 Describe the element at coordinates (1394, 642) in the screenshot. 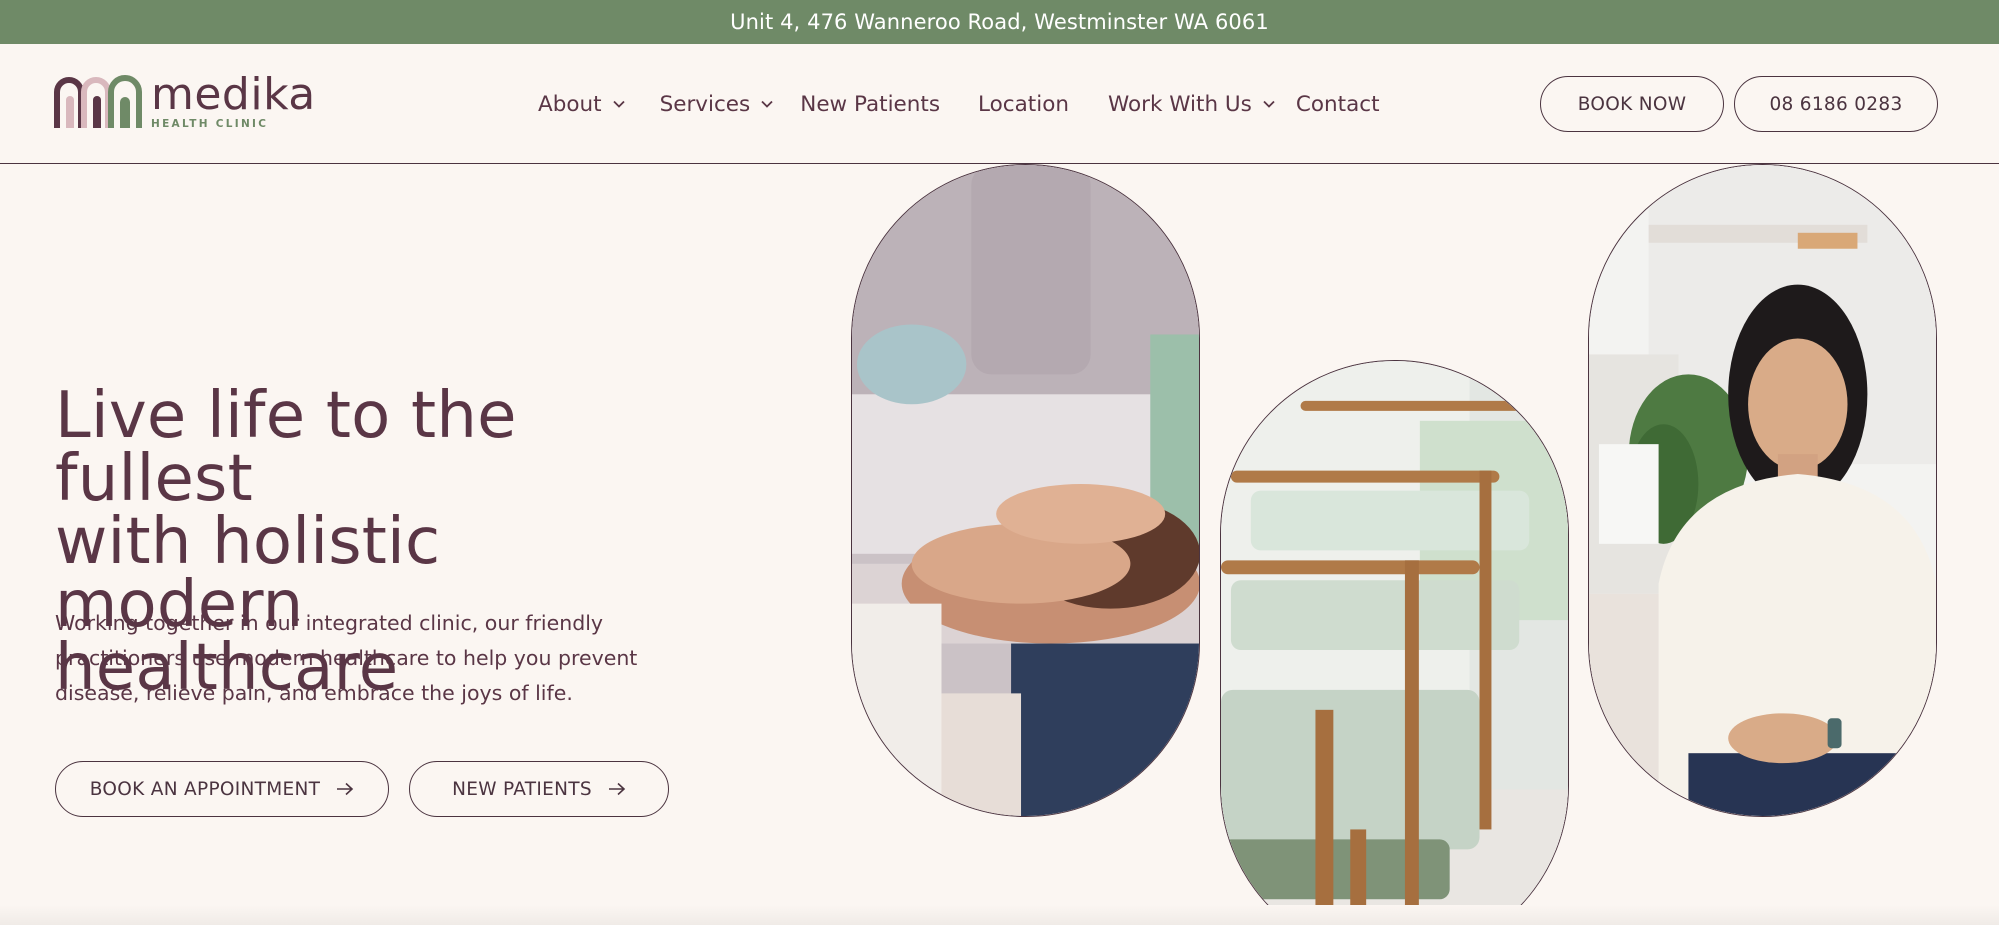

I see `waiting-room-chairs-photo` at that location.